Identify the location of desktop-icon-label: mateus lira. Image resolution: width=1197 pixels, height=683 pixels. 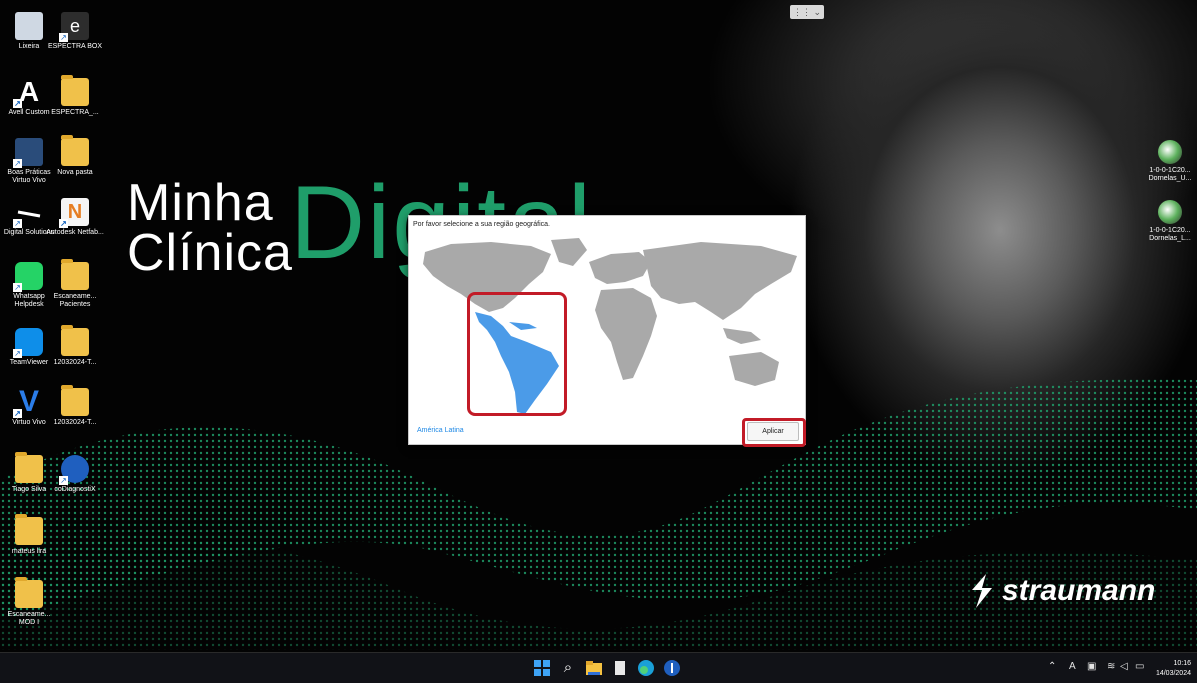
(29, 551).